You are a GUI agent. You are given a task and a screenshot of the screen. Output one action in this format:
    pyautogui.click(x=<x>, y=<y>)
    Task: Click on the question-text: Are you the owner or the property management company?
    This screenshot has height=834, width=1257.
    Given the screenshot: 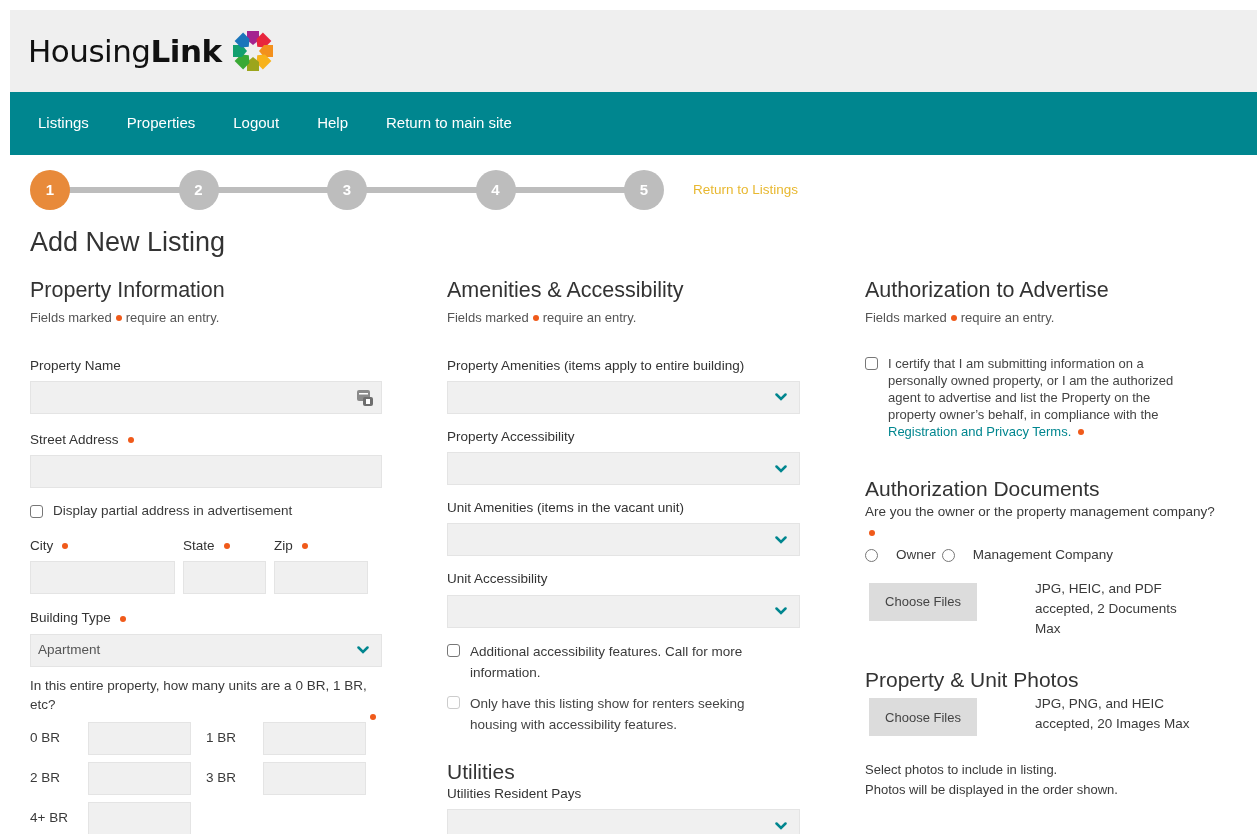 What is the action you would take?
    pyautogui.click(x=1040, y=511)
    